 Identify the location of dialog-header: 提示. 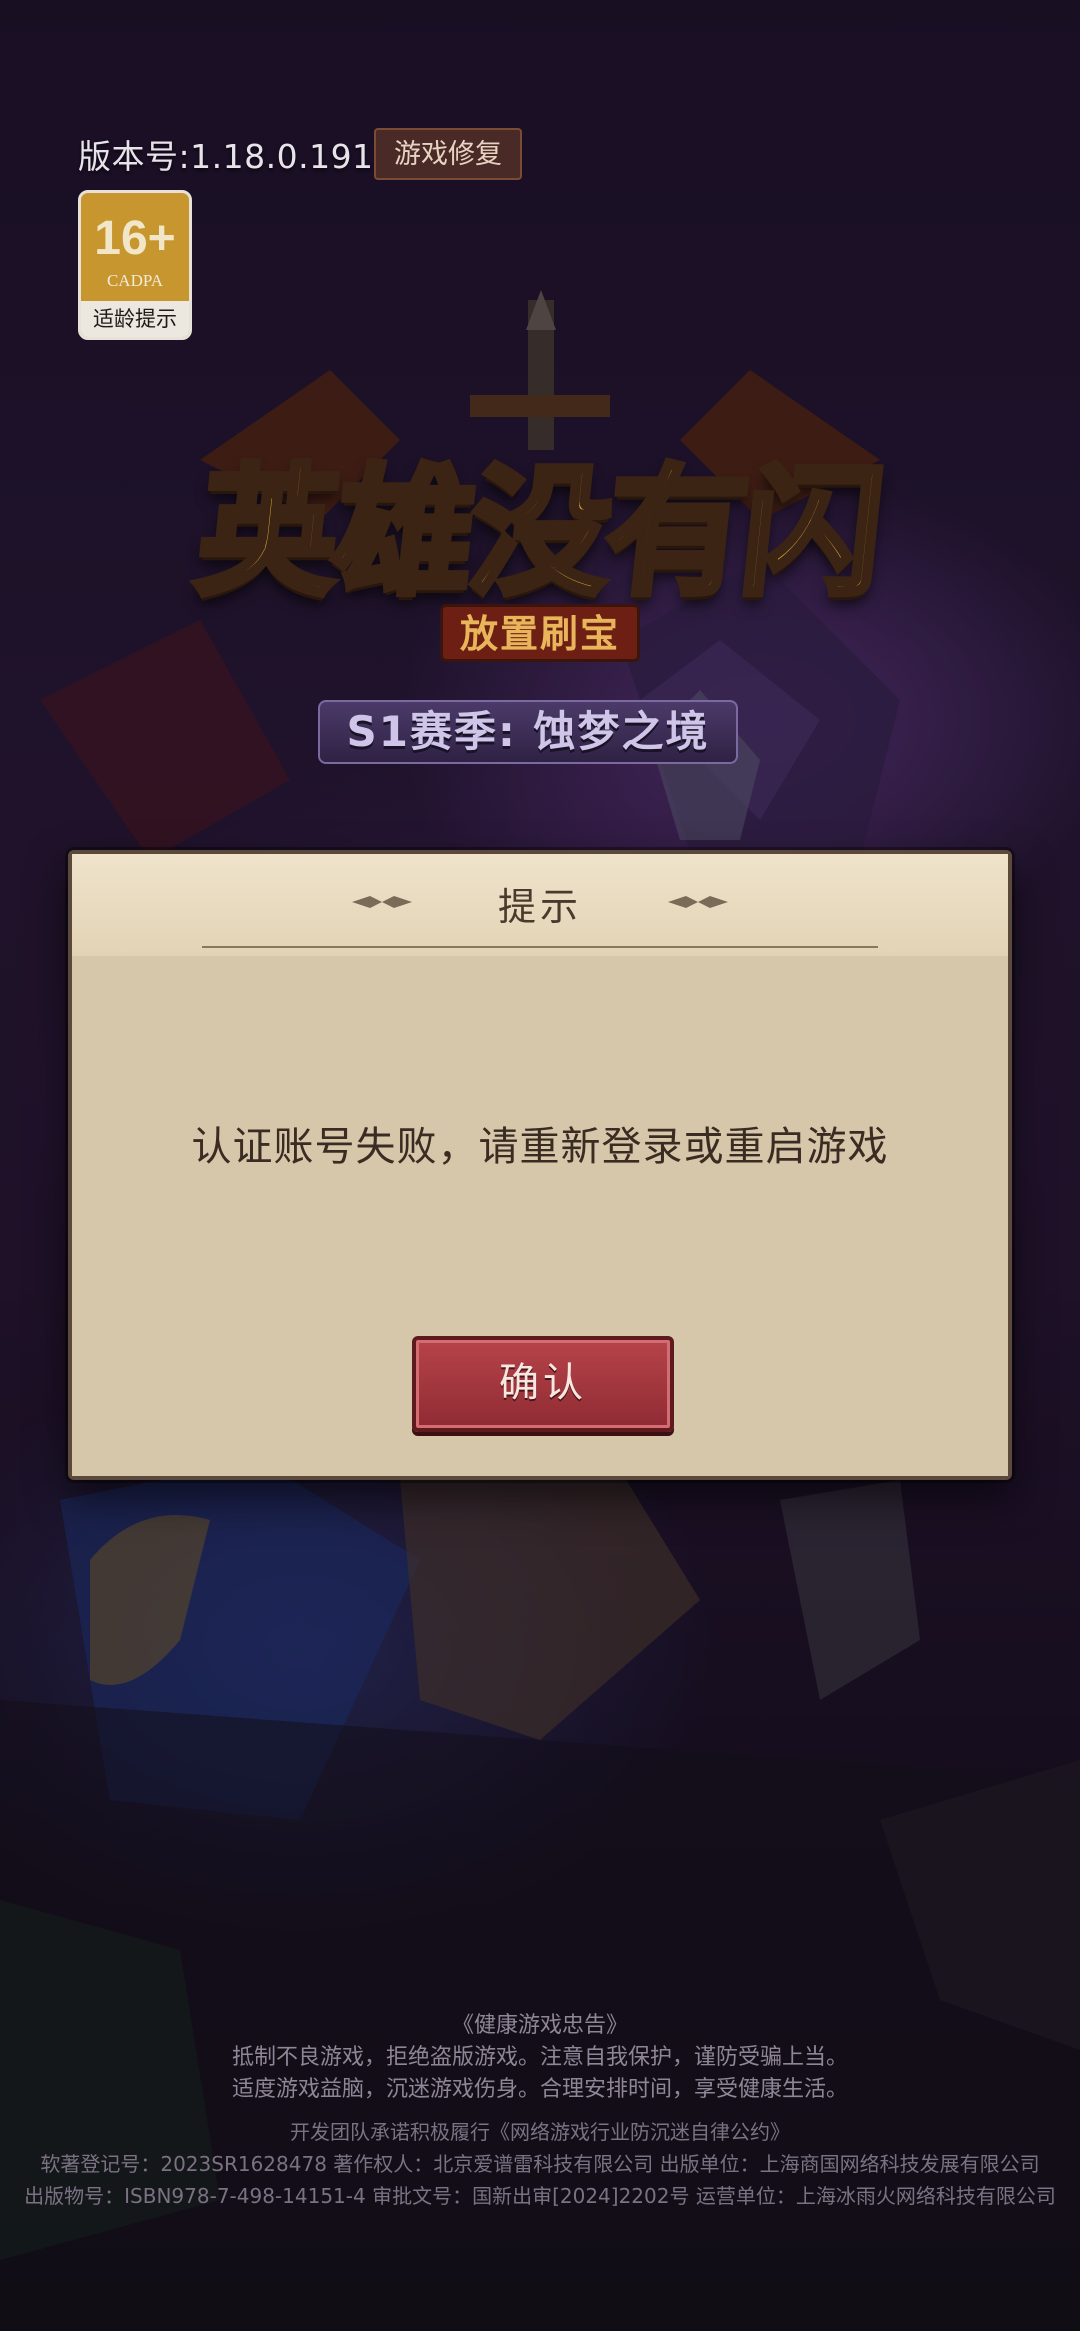
(540, 906).